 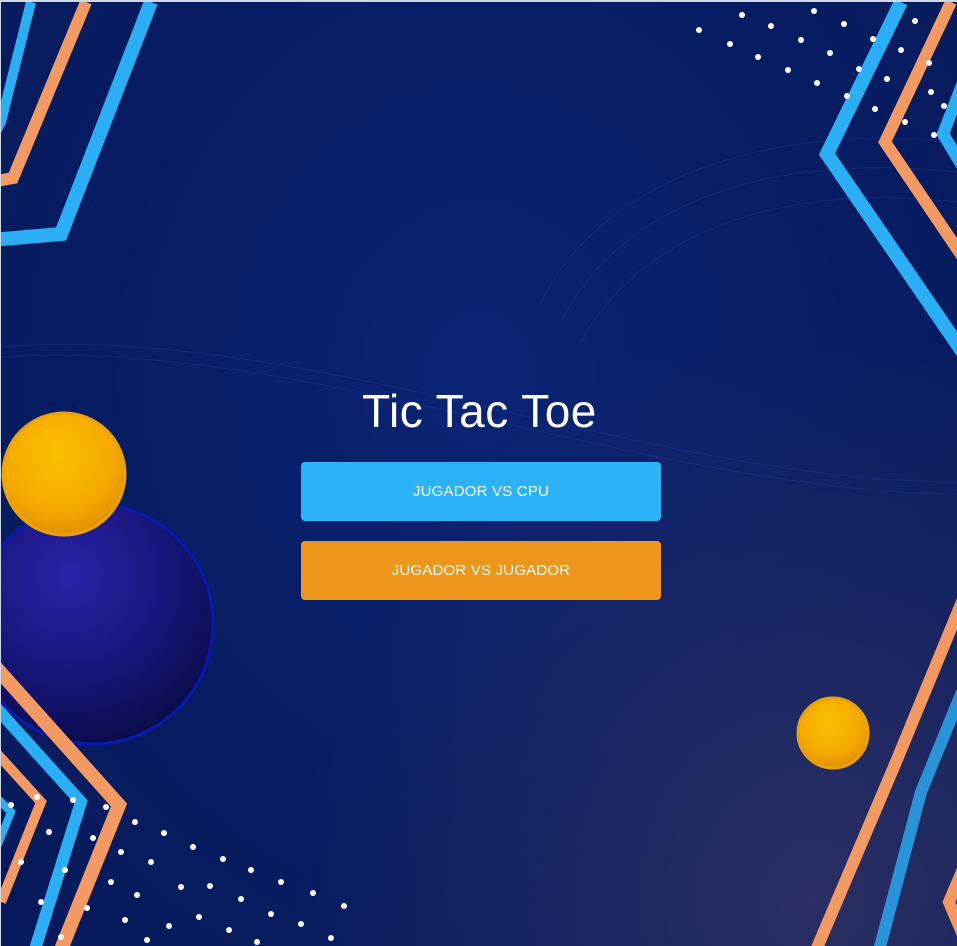 What do you see at coordinates (821, 73) in the screenshot?
I see `top-right-dots` at bounding box center [821, 73].